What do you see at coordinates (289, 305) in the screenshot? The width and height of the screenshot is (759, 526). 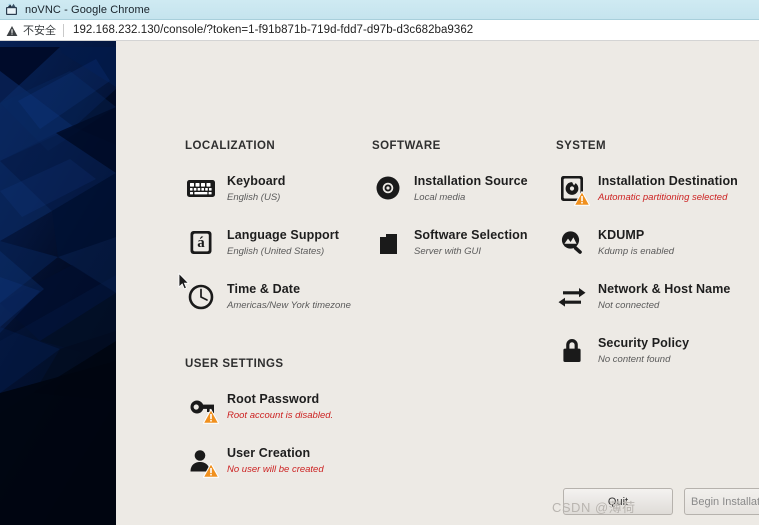 I see `spoke-status: Americas/New York timezone` at bounding box center [289, 305].